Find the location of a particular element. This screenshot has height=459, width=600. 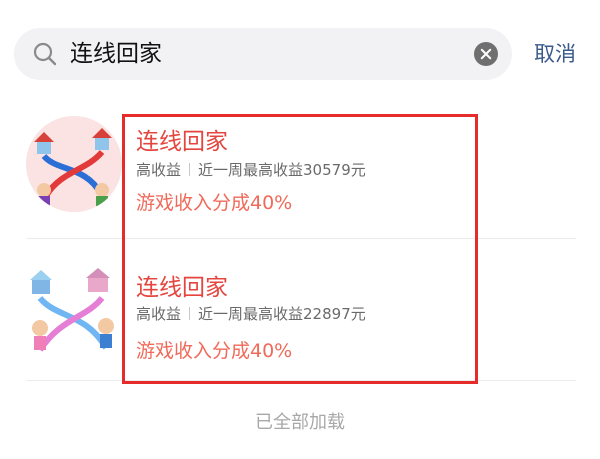

load-complete-label: 已全部加载 is located at coordinates (300, 422).